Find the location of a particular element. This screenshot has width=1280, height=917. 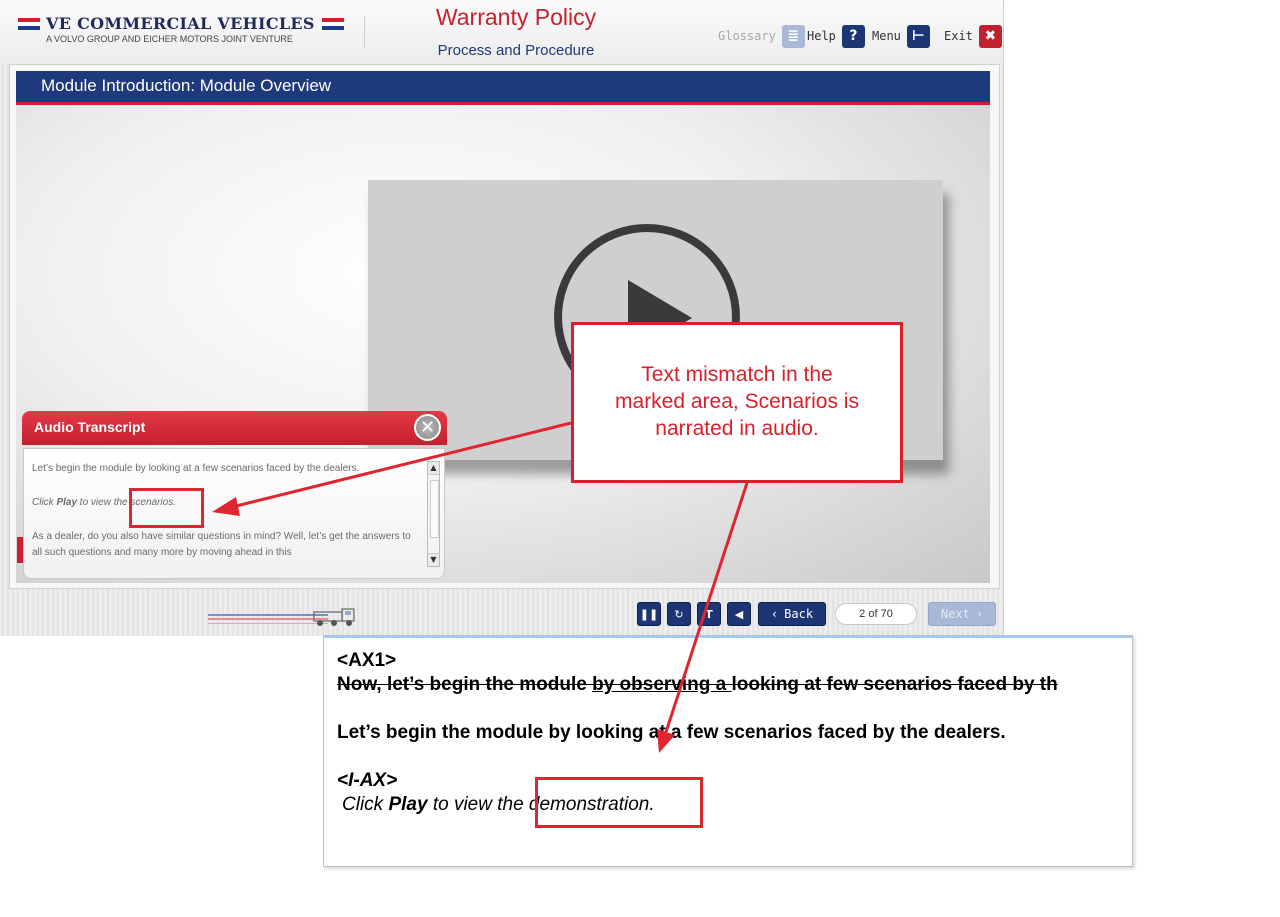

doc-tag: <AX1> is located at coordinates (367, 660).